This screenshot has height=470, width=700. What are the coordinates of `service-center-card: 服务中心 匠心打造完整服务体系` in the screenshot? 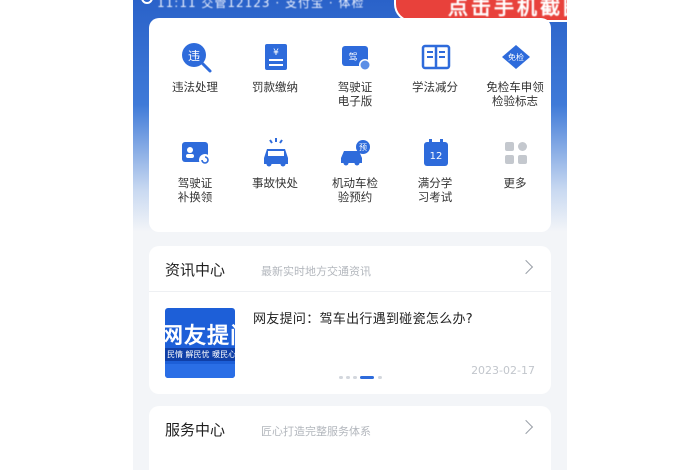 It's located at (350, 438).